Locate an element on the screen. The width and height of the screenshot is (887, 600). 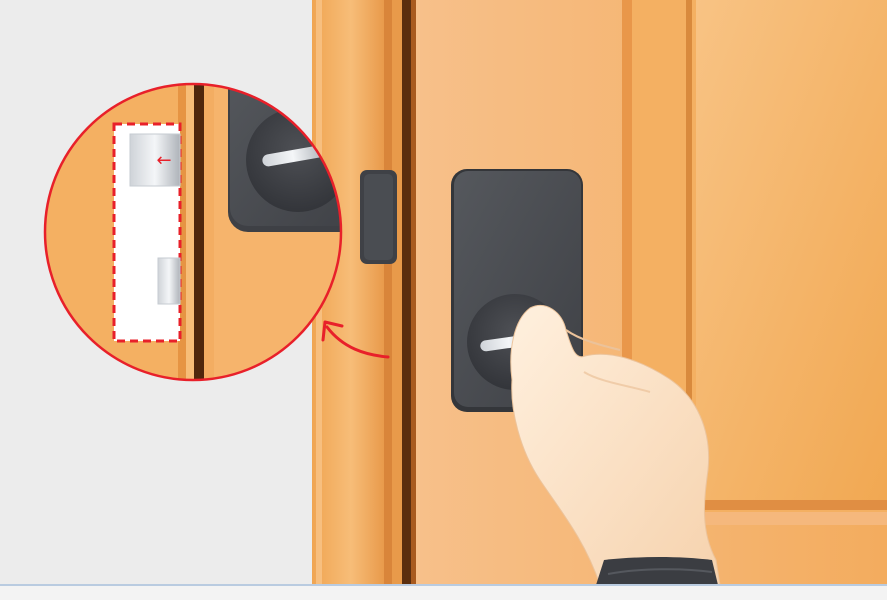
bottom-strip is located at coordinates (443, 592).